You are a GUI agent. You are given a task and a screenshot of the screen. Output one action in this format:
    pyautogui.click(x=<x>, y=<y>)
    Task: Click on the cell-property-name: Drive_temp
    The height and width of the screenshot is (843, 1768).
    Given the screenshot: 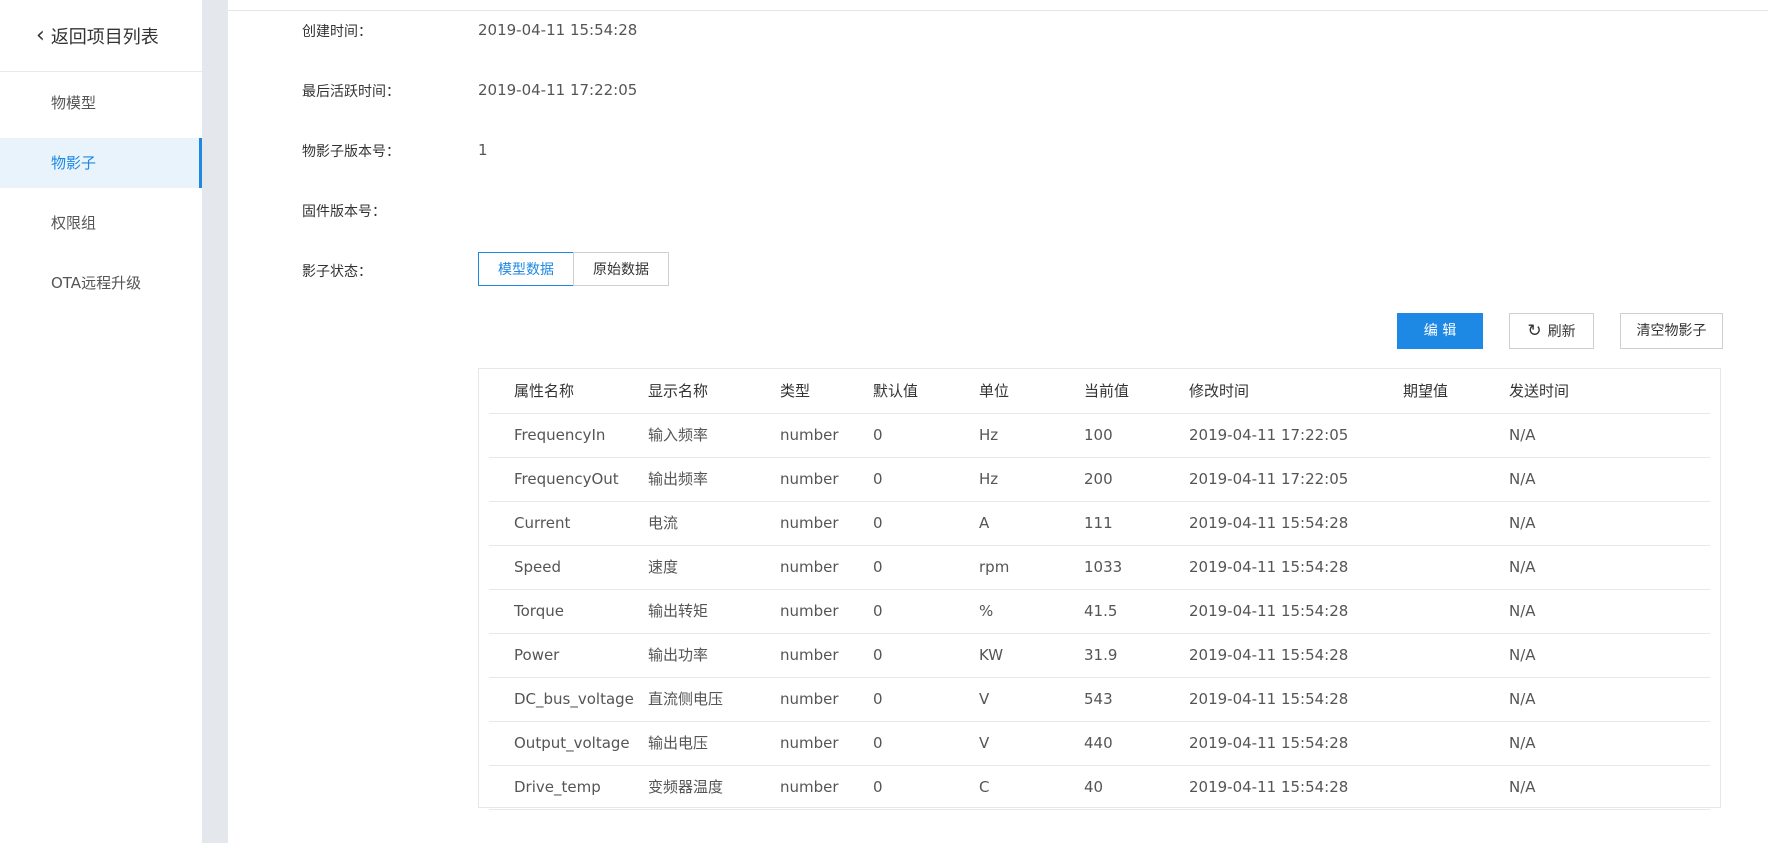 What is the action you would take?
    pyautogui.click(x=557, y=787)
    